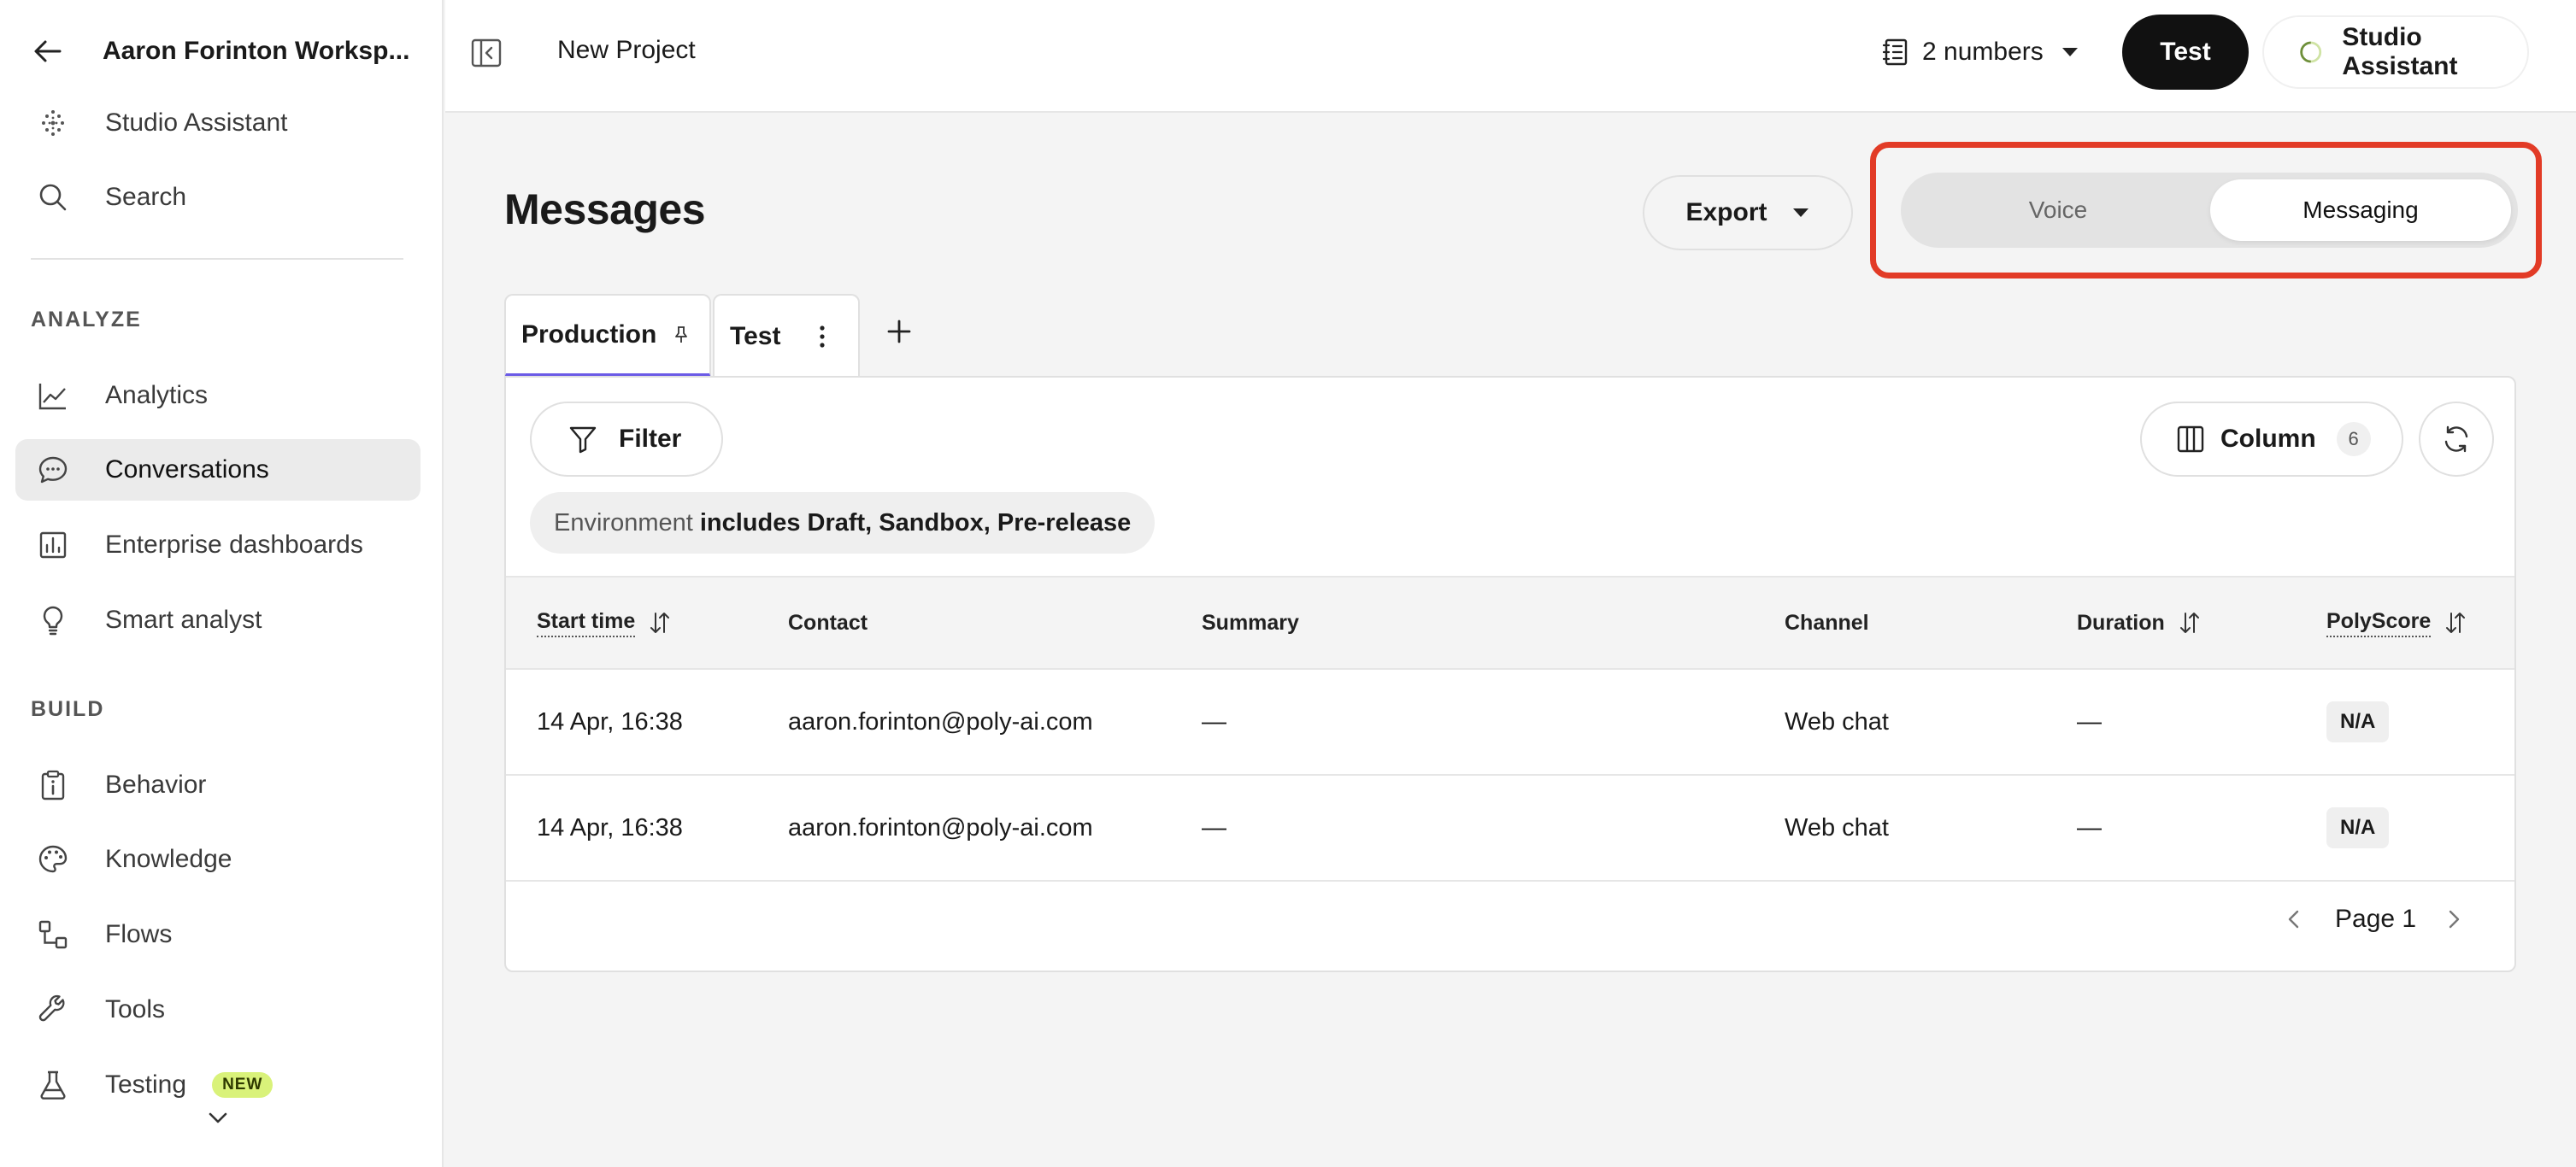 The height and width of the screenshot is (1167, 2576). Describe the element at coordinates (53, 545) in the screenshot. I see `bar-chart-icon` at that location.